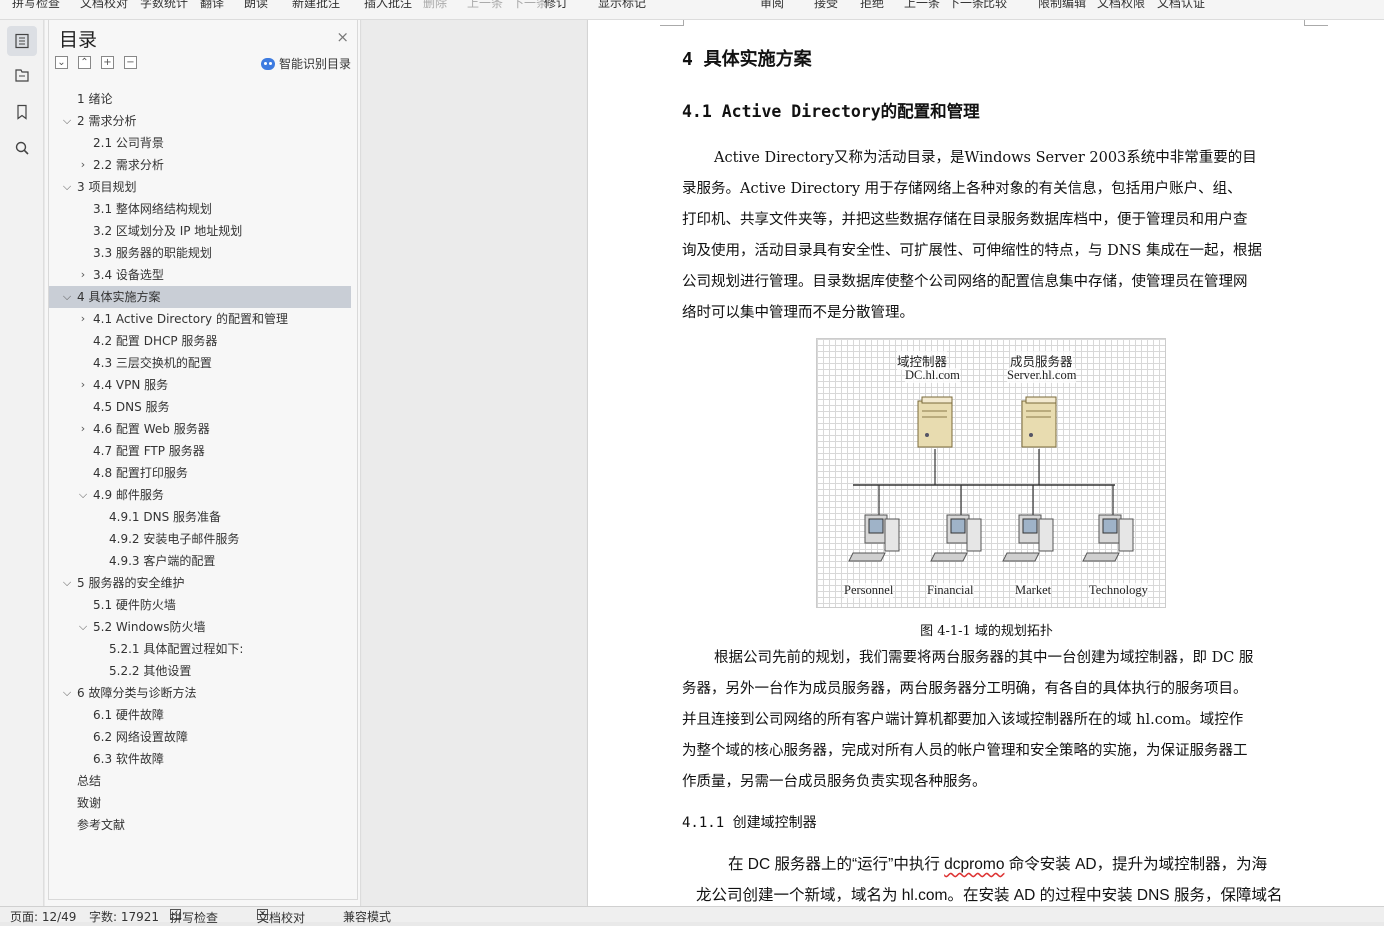  I want to click on toc-icon, so click(22, 41).